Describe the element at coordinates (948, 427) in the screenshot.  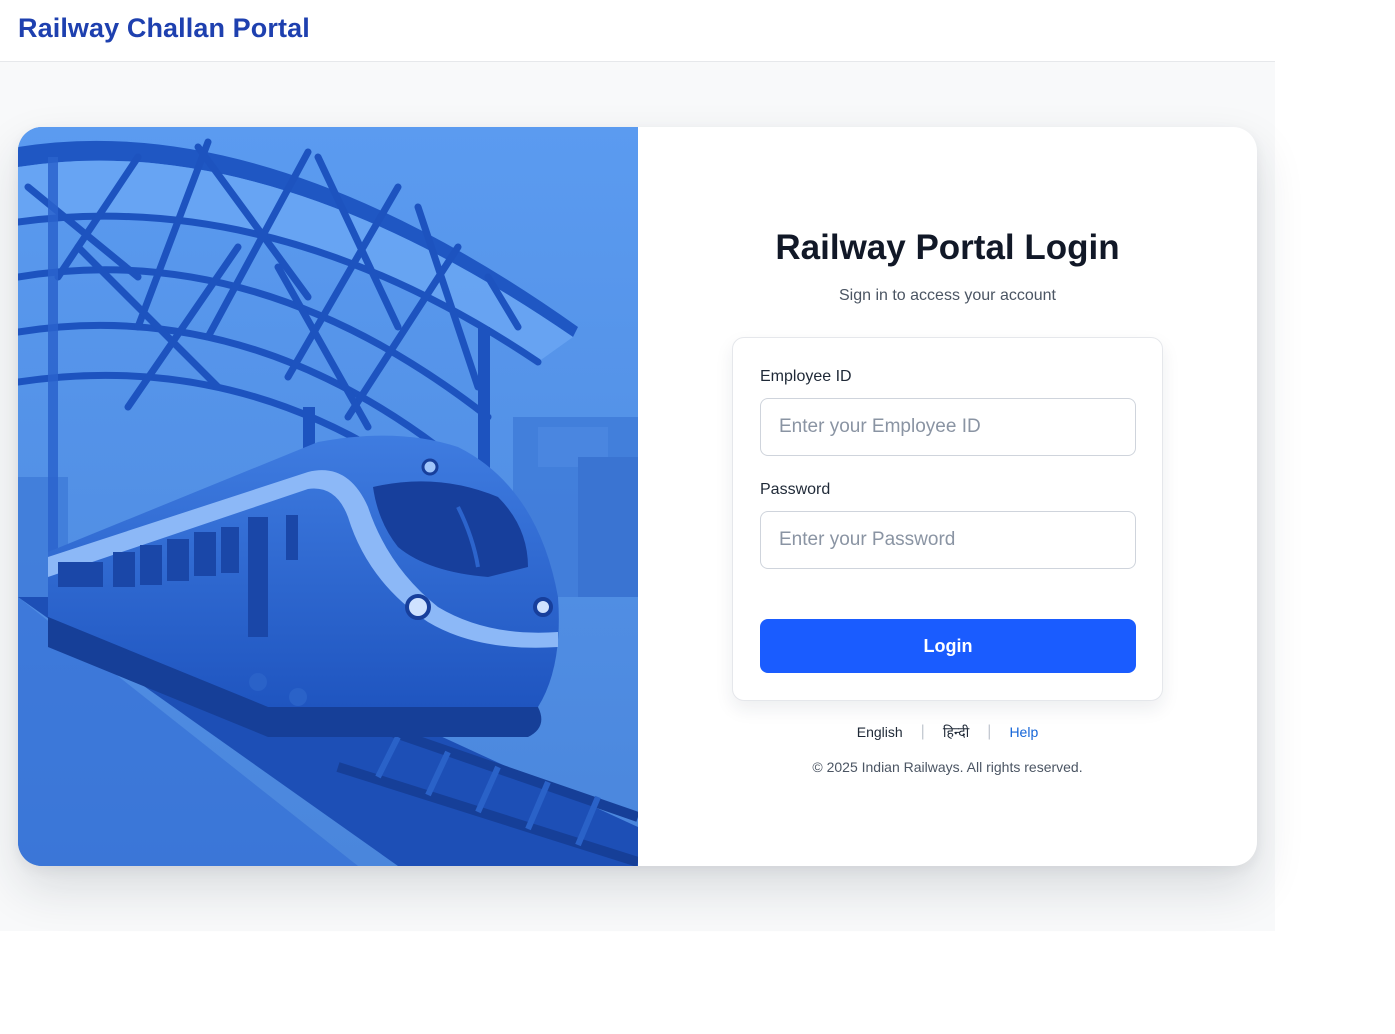
I see `employee-id-input` at that location.